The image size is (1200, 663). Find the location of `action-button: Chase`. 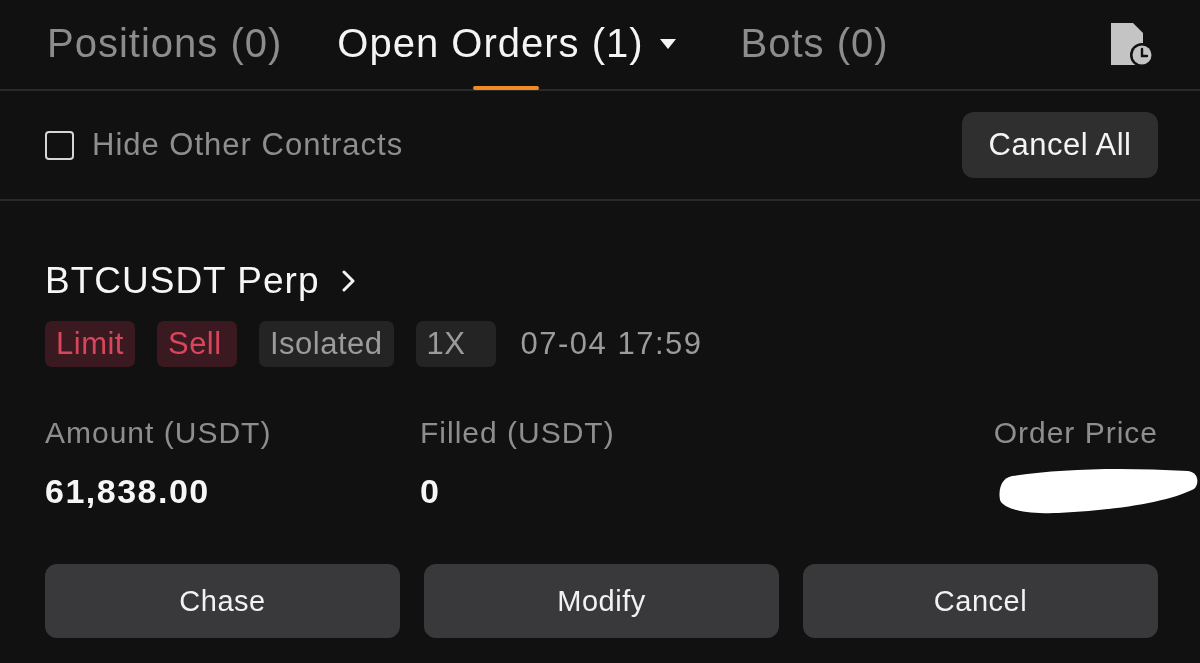

action-button: Chase is located at coordinates (222, 601).